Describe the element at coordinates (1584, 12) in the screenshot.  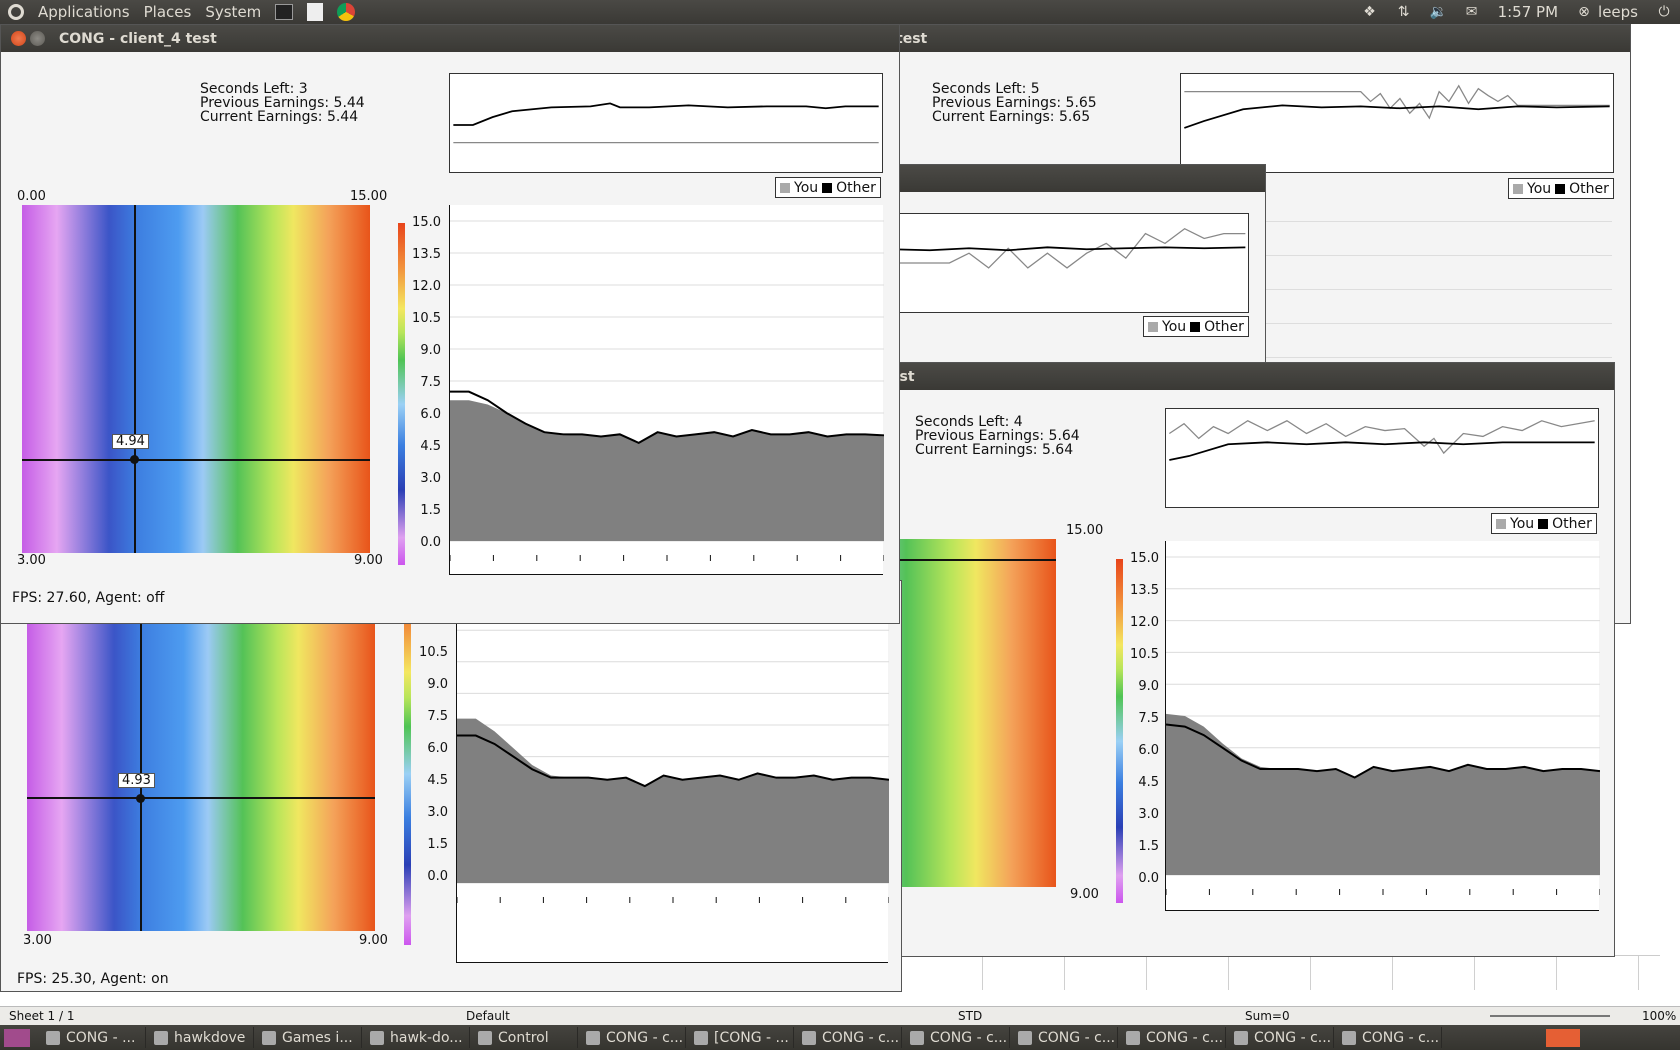
I see `user-icon: ⊗` at that location.